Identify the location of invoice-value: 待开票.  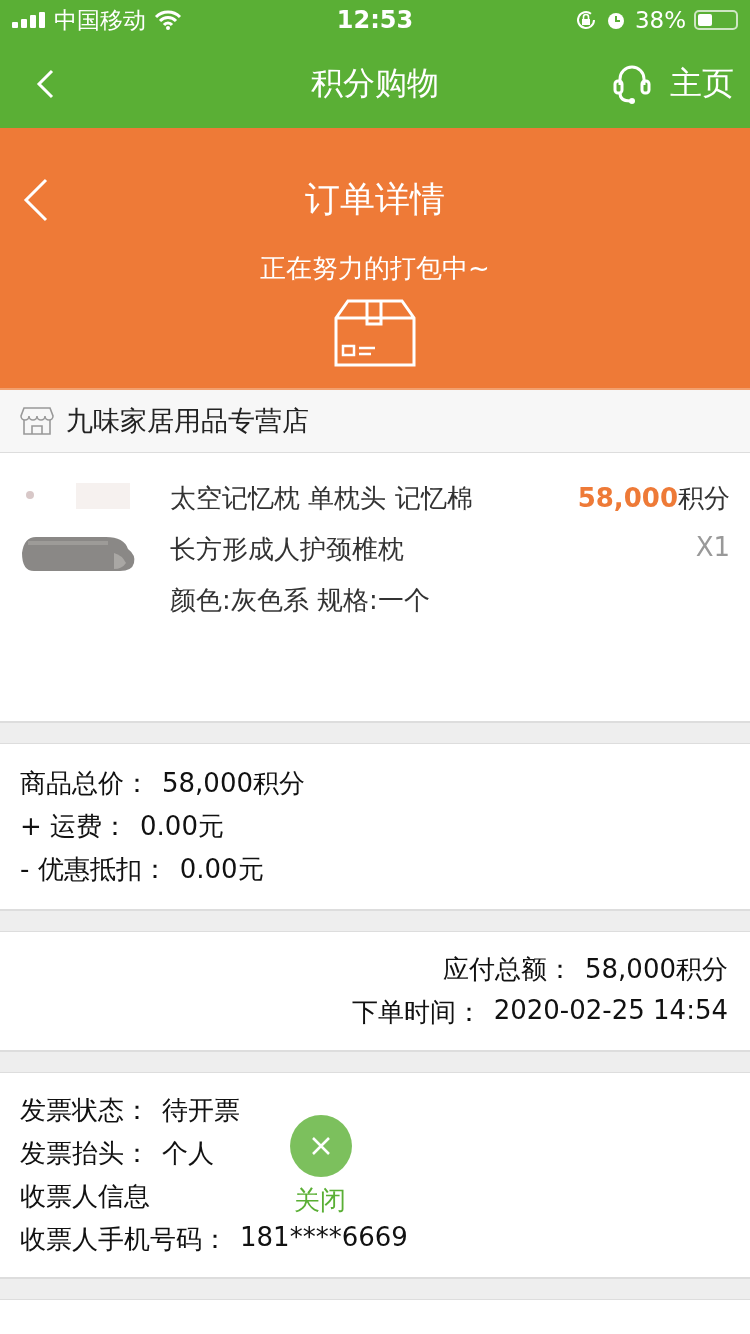
(201, 1110).